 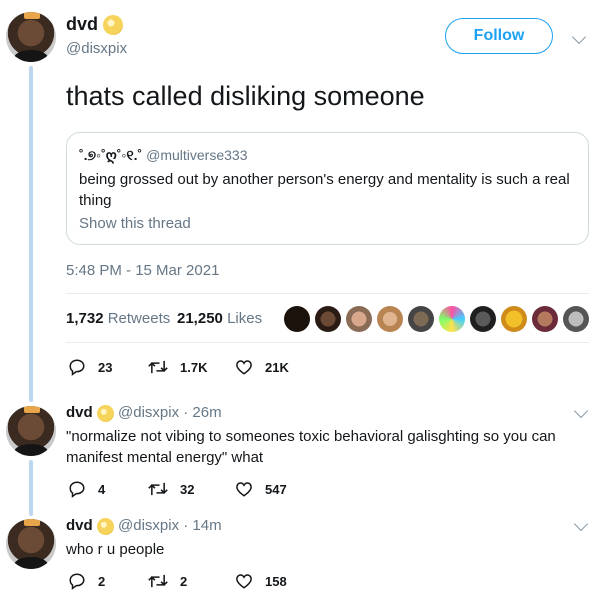 I want to click on like-count: 21K, so click(x=277, y=367).